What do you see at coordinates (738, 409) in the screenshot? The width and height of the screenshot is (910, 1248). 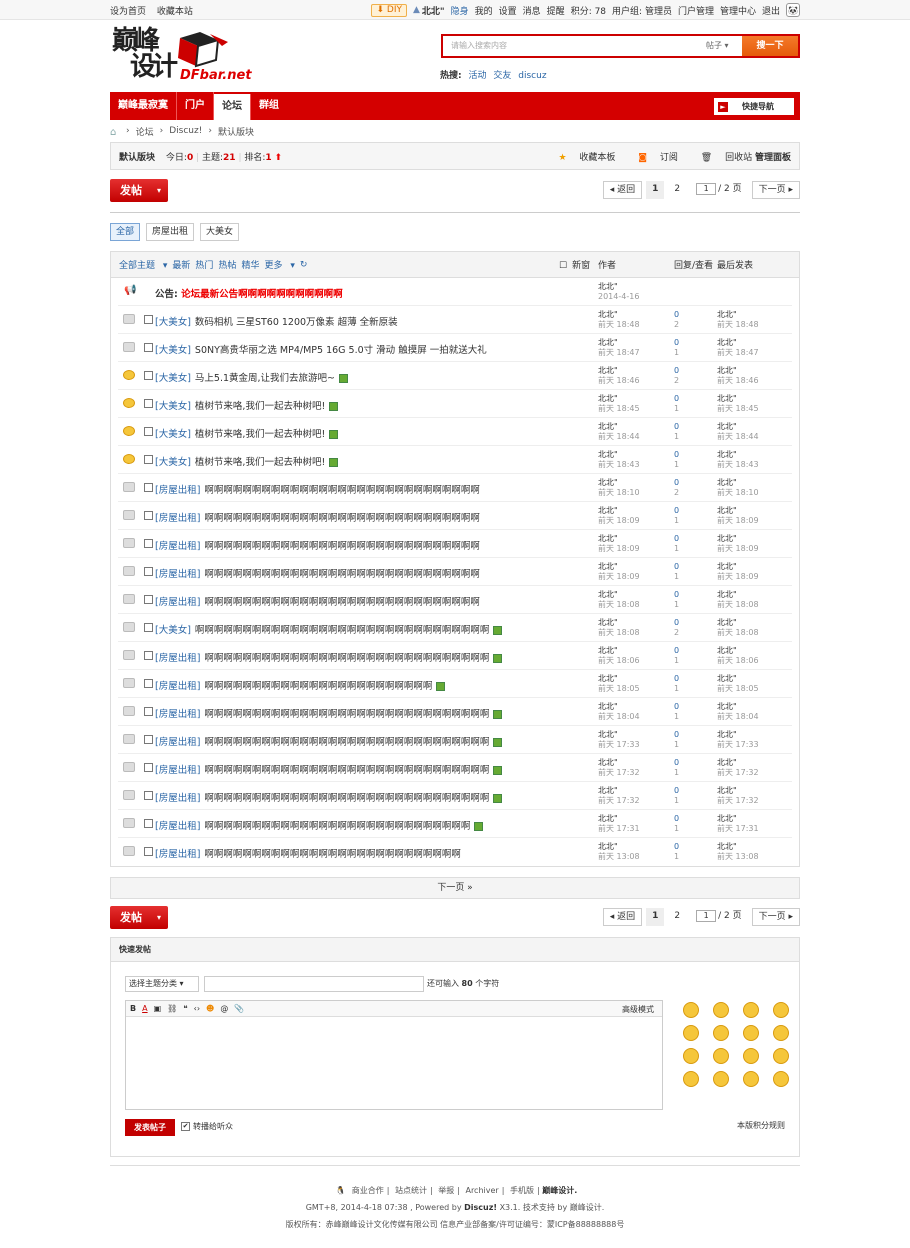 I see `last-post-date: 前天 18:45` at bounding box center [738, 409].